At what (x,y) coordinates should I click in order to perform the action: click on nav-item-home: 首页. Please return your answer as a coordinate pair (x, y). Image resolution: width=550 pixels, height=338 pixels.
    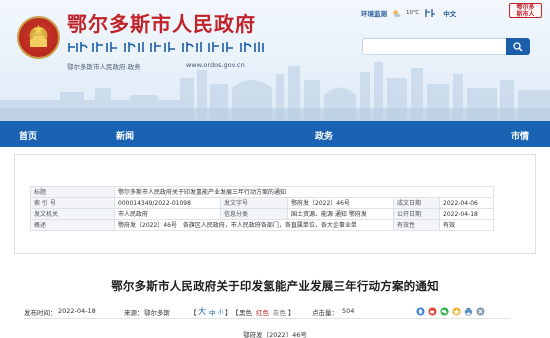
    Looking at the image, I should click on (28, 135).